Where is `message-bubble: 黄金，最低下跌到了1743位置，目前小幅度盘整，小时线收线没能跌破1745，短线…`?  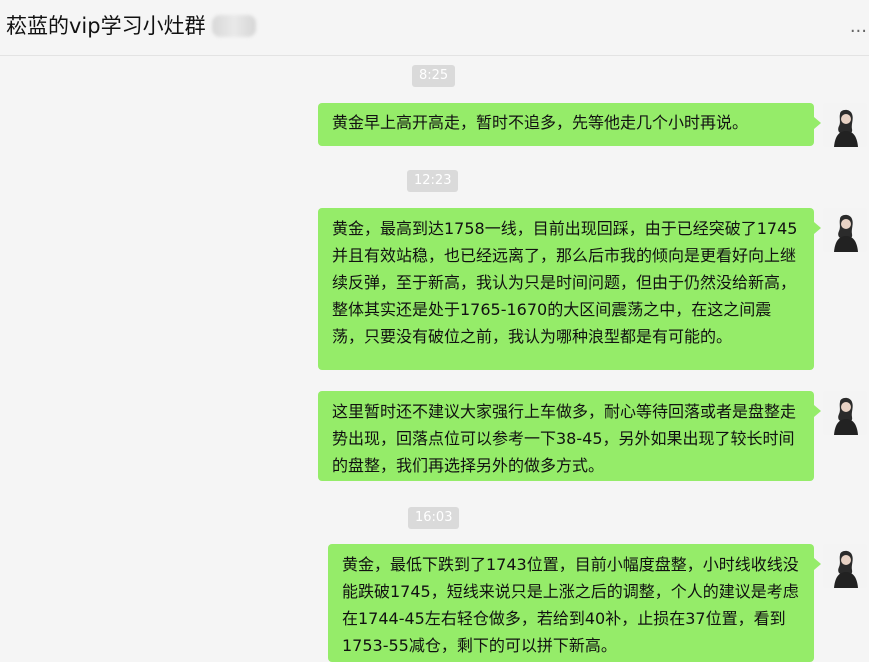
message-bubble: 黄金，最低下跌到了1743位置，目前小幅度盘整，小时线收线没能跌破1745，短线… is located at coordinates (574, 603).